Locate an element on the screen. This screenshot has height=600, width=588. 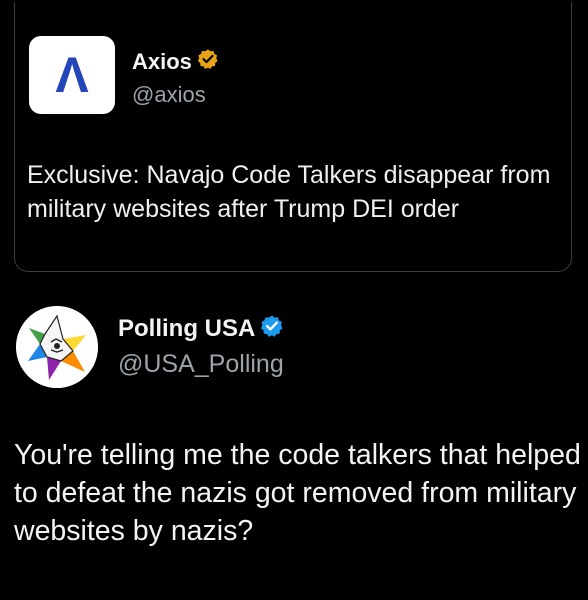
axios-logo-letter: Λ is located at coordinates (72, 75).